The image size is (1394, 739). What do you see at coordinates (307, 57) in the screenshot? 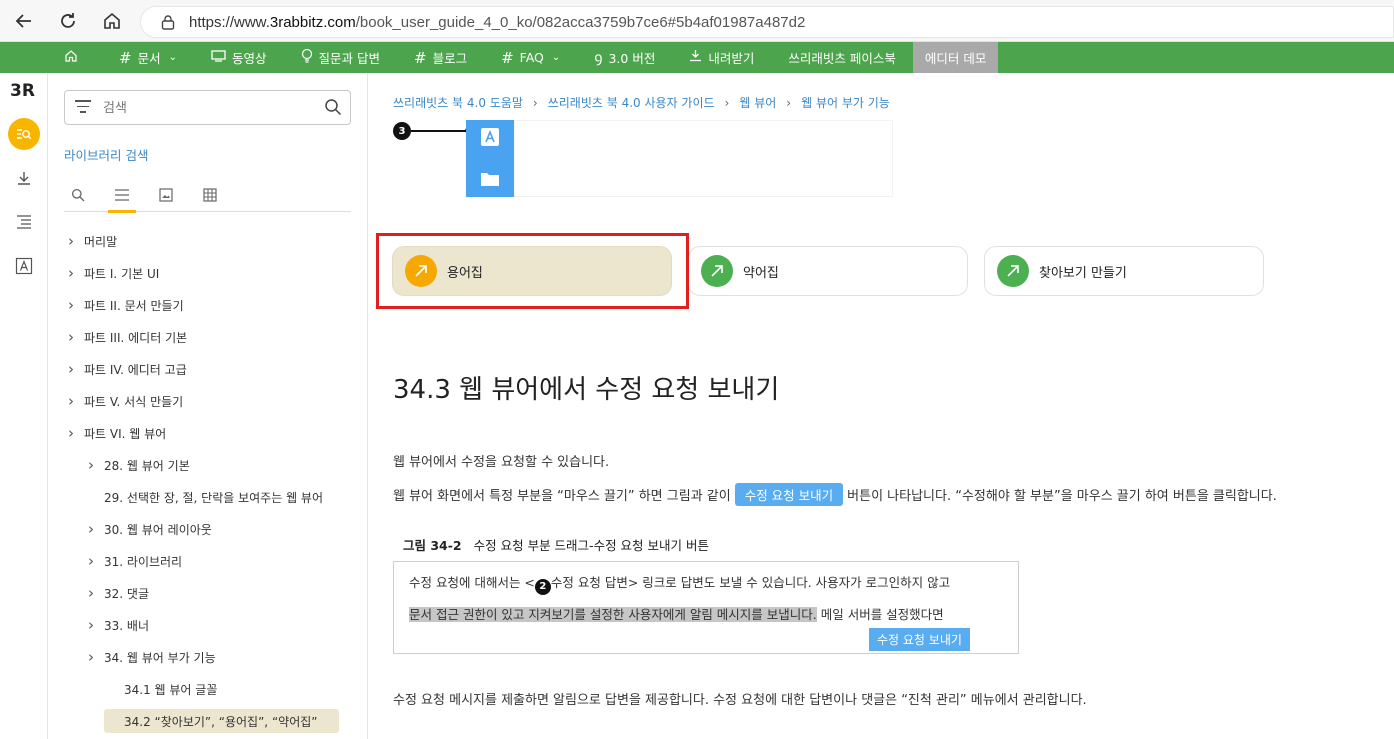
I see `bulb-icon` at bounding box center [307, 57].